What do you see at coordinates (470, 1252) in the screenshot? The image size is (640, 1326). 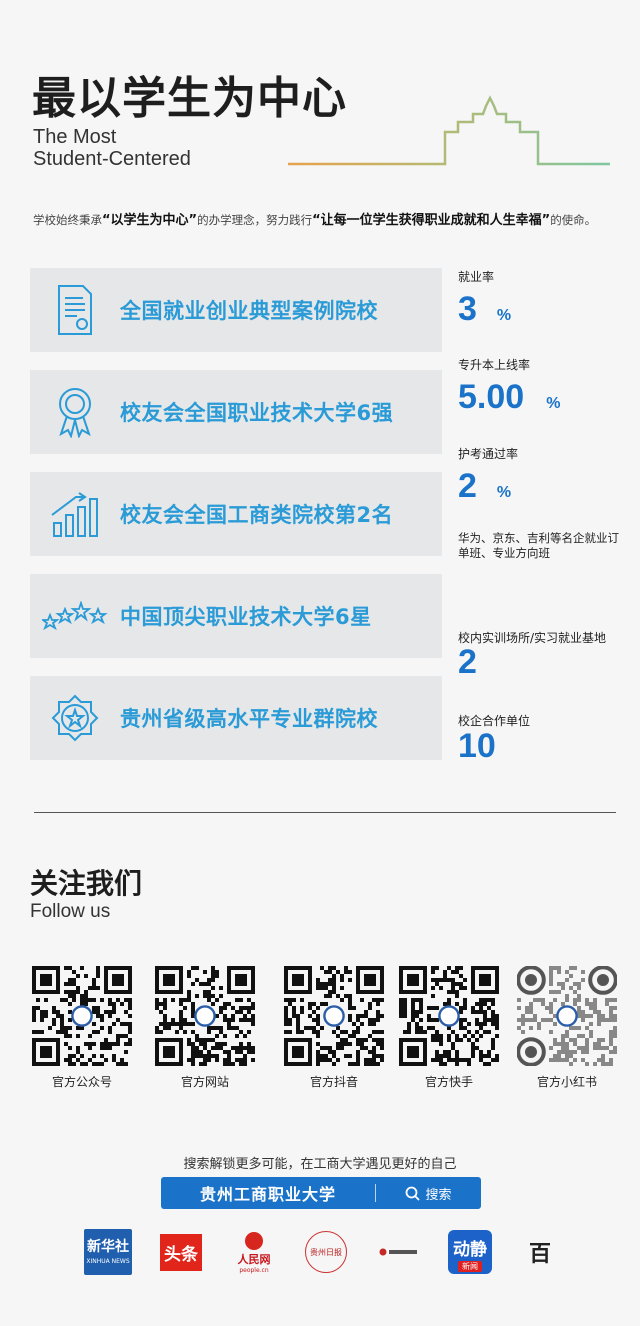 I see `dongjing-logo: 动静 新闻` at bounding box center [470, 1252].